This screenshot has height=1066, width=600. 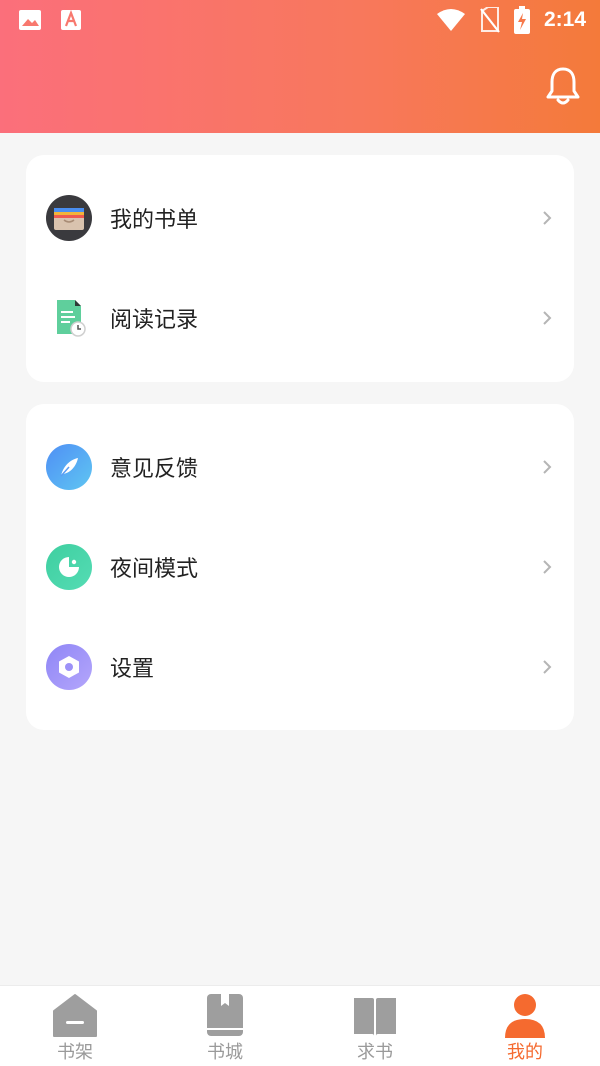 What do you see at coordinates (71, 19) in the screenshot?
I see `text-a-icon` at bounding box center [71, 19].